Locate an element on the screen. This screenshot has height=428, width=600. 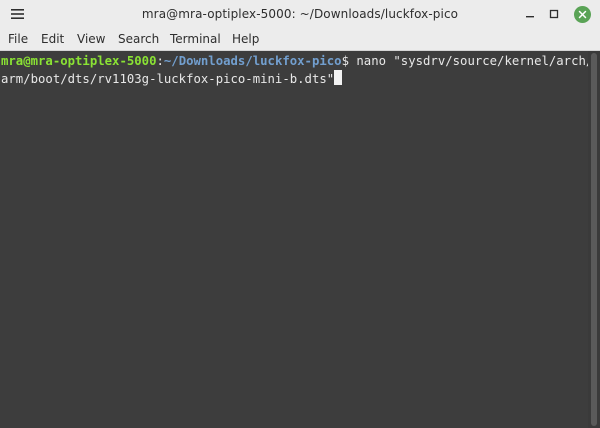
vertical-scrollbar is located at coordinates (594, 239).